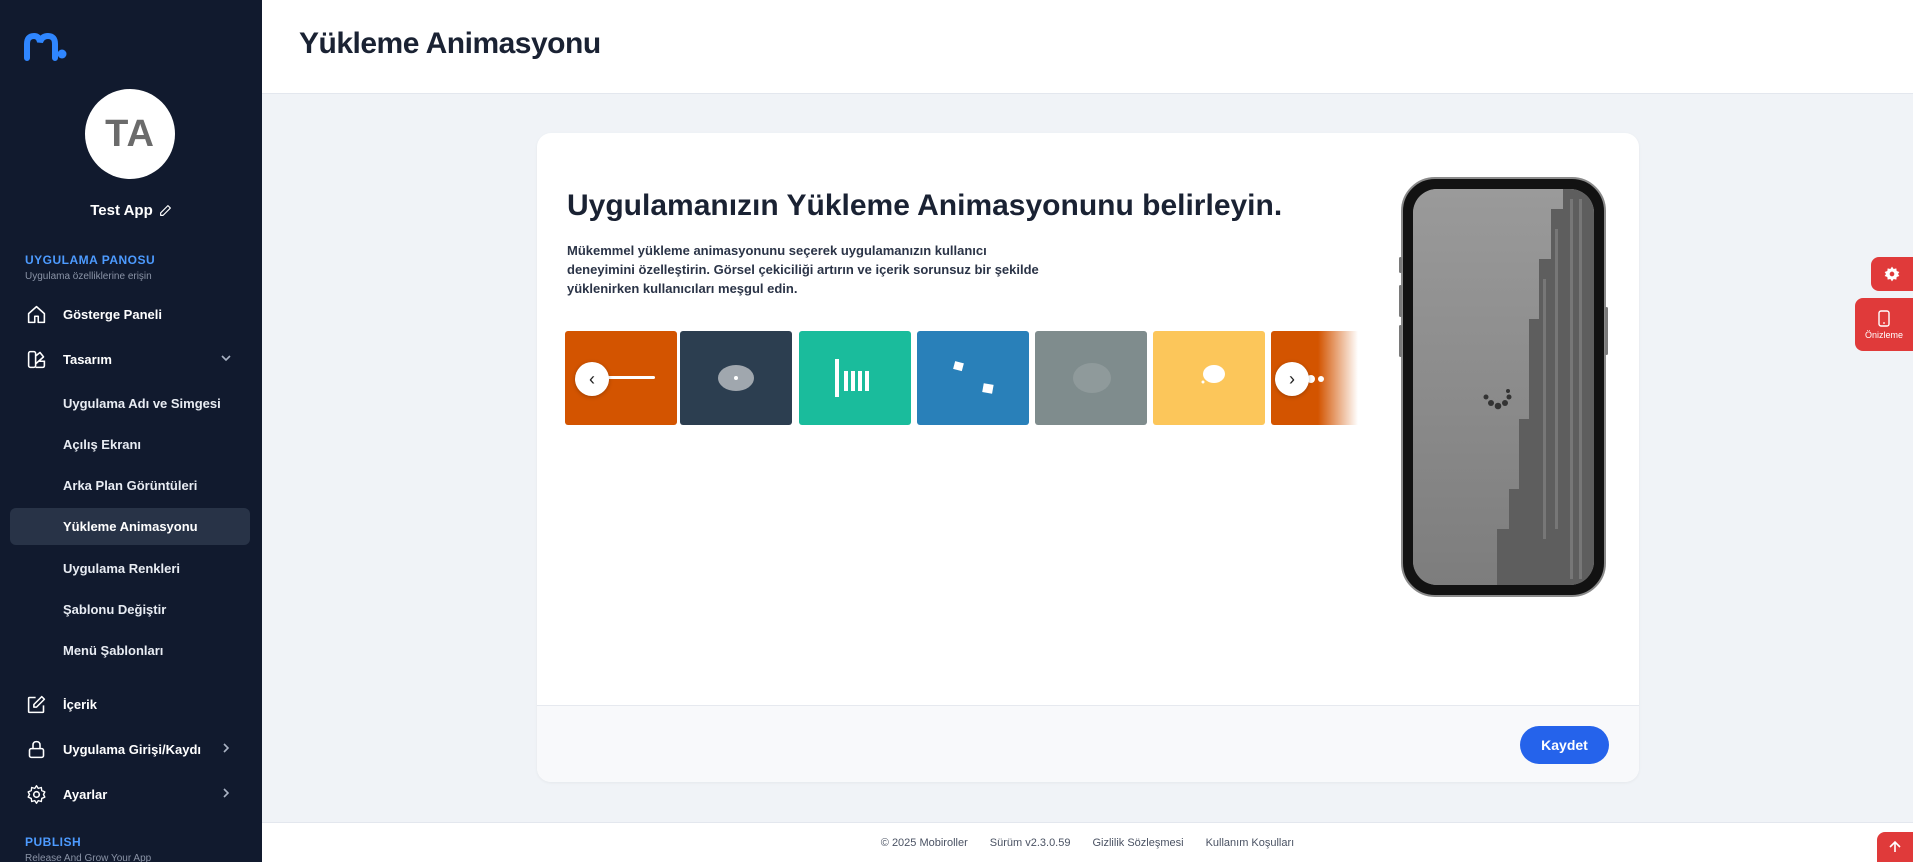 The width and height of the screenshot is (1913, 862). I want to click on section-title-dashboard: UYGULAMA PANOSU, so click(90, 260).